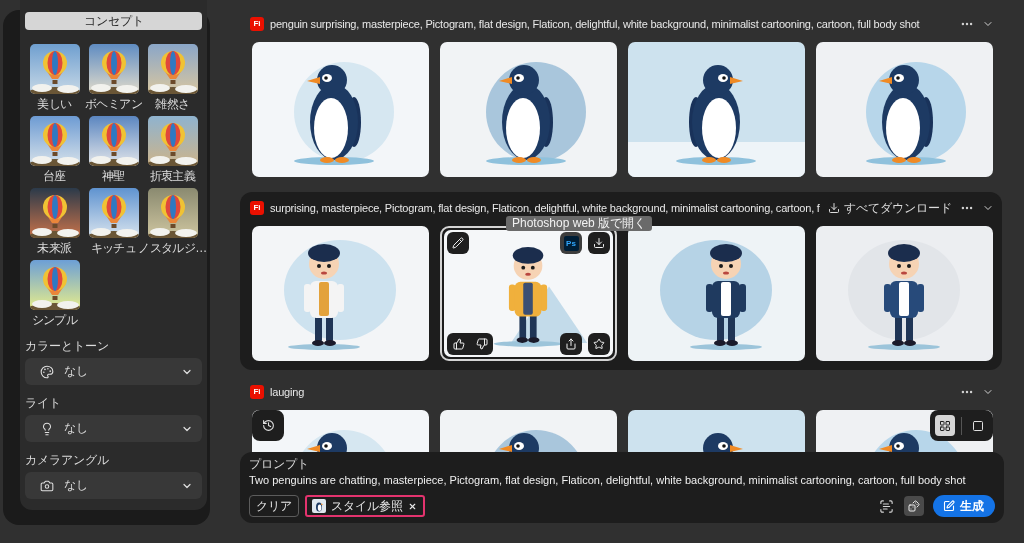  I want to click on text-scan-icon, so click(886, 506).